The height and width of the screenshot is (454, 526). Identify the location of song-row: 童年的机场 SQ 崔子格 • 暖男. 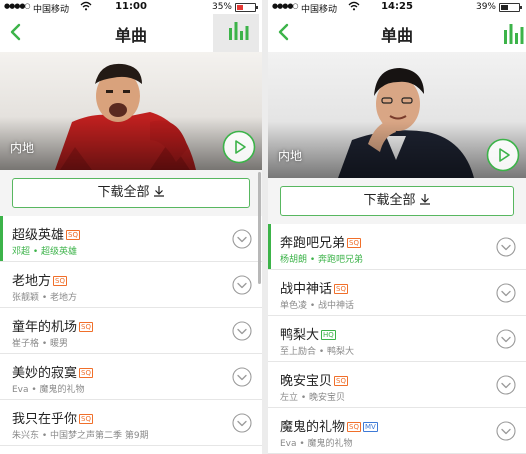
(131, 331).